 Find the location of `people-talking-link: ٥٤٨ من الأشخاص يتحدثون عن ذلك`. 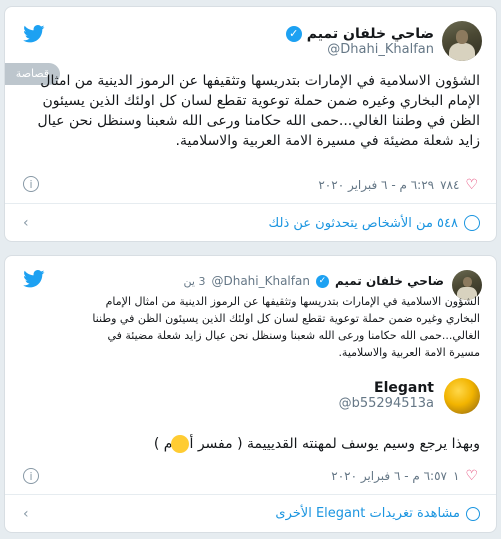

people-talking-link: ٥٤٨ من الأشخاص يتحدثون عن ذلك is located at coordinates (374, 223).